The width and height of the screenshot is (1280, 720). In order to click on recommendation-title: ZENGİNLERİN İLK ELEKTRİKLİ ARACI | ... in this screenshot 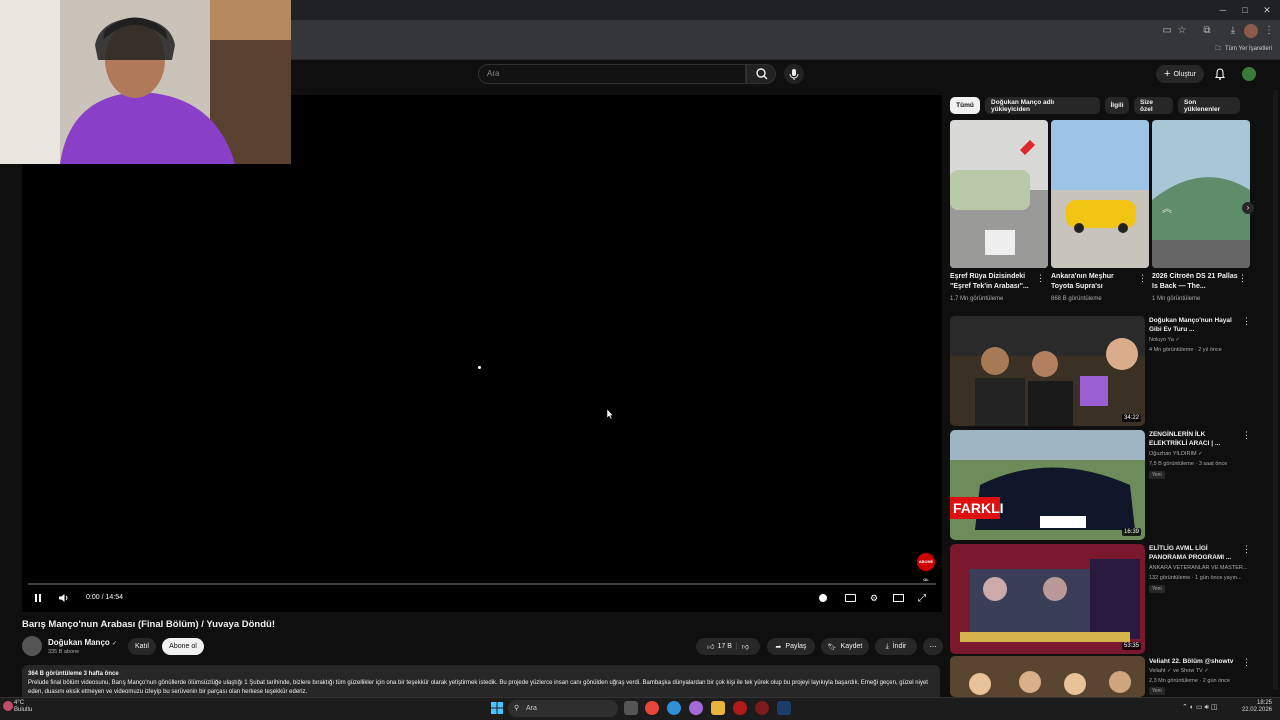, I will do `click(1194, 439)`.